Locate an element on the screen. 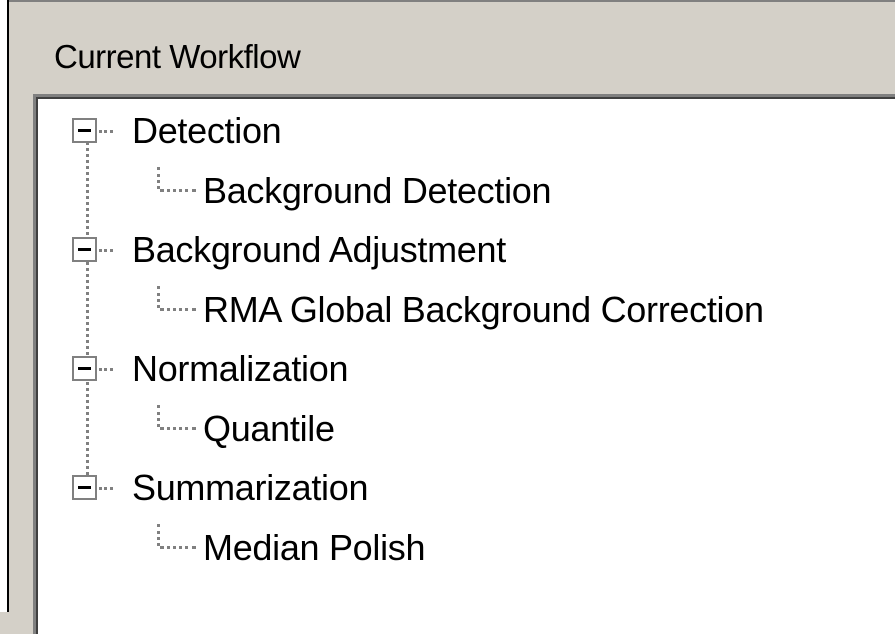  window-top-border is located at coordinates (447, 1).